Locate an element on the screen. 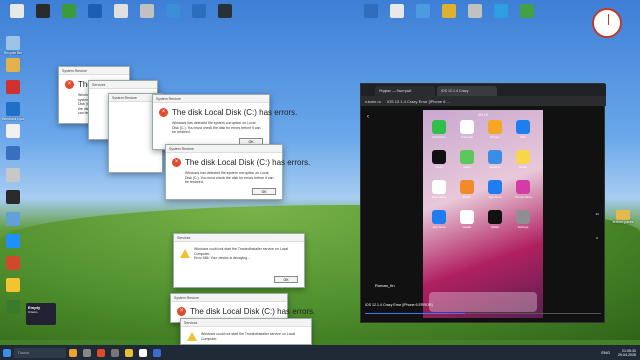 This screenshot has width=640, height=360. phone-app: Weather is located at coordinates (495, 159).